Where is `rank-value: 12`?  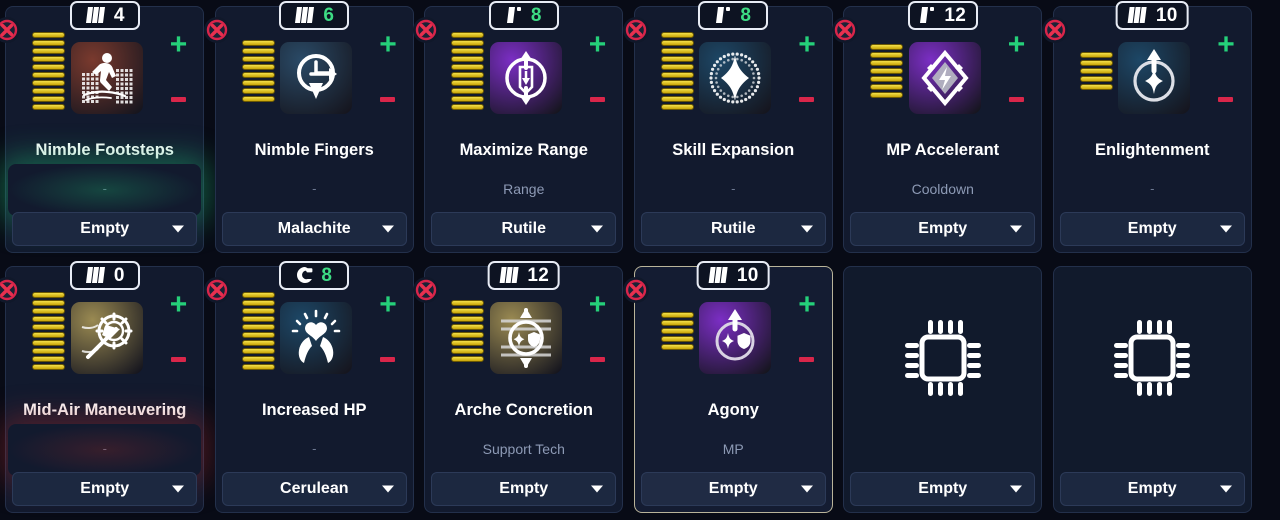 rank-value: 12 is located at coordinates (538, 275).